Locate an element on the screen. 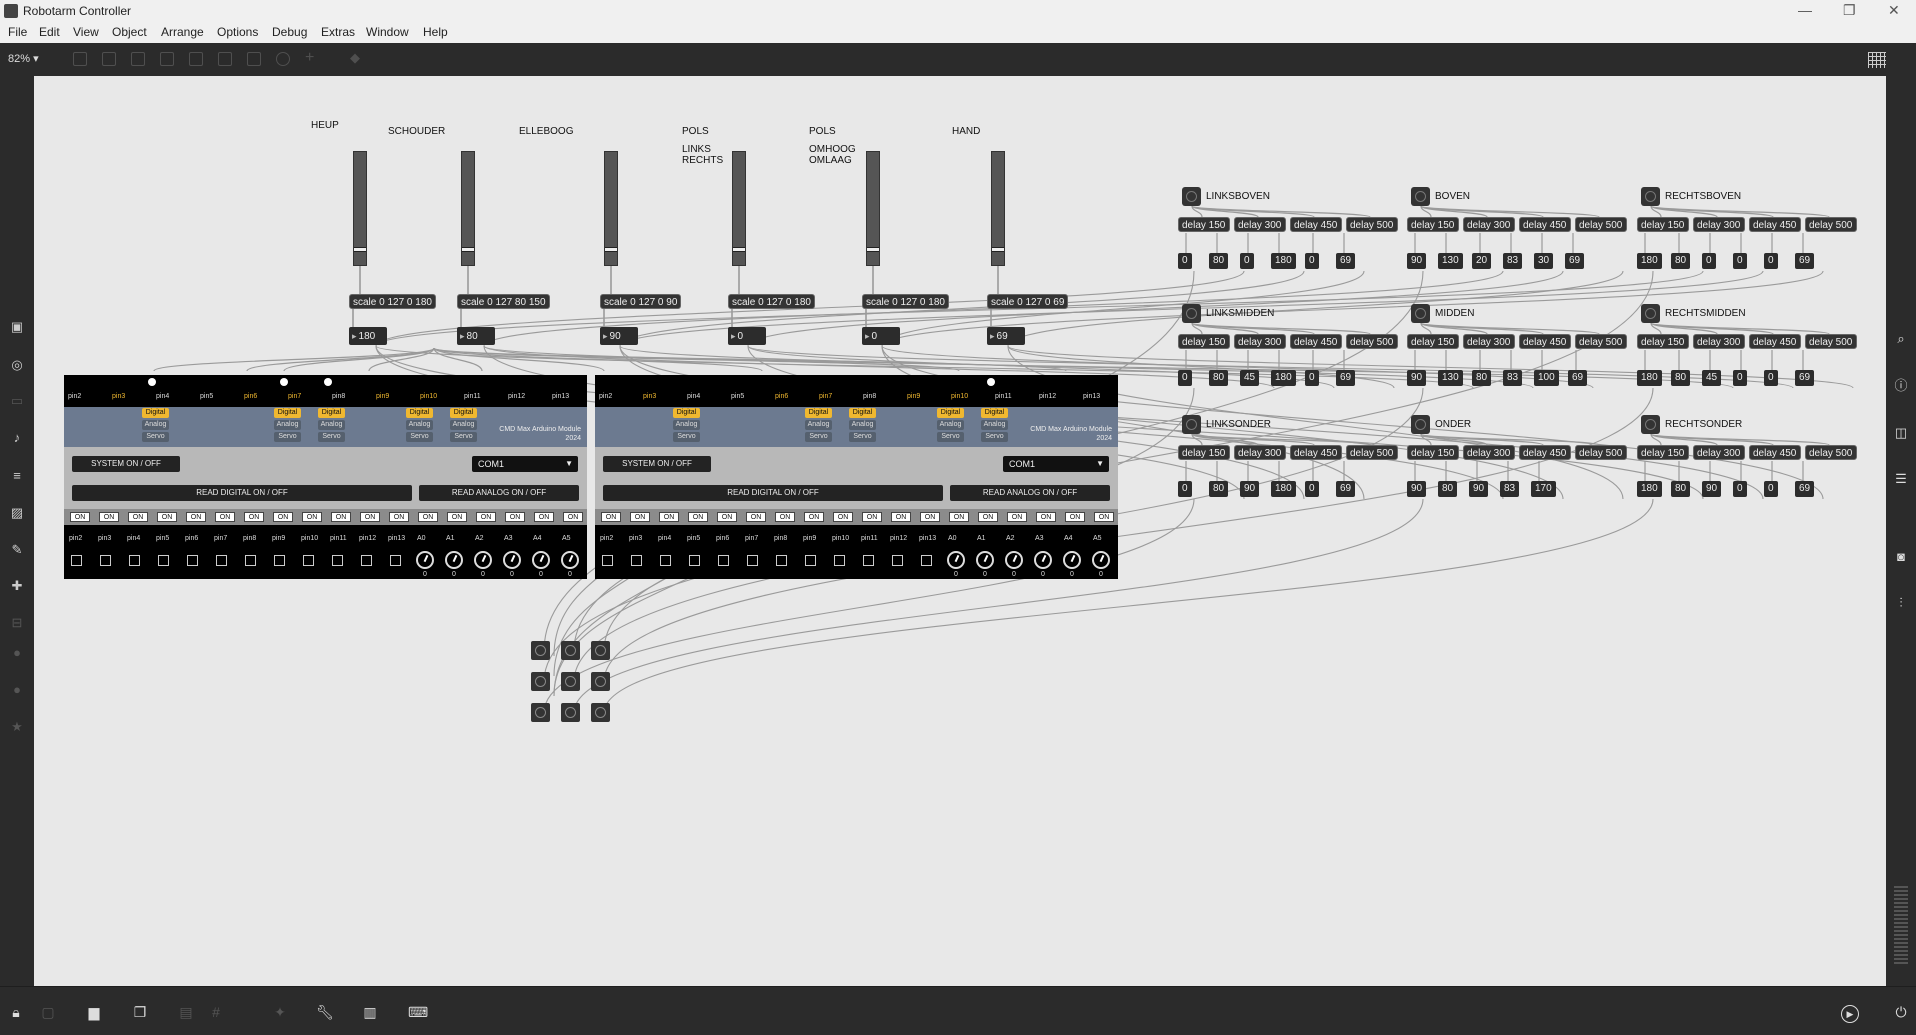 Image resolution: width=1916 pixels, height=1035 pixels. number-box: 180 is located at coordinates (368, 336).